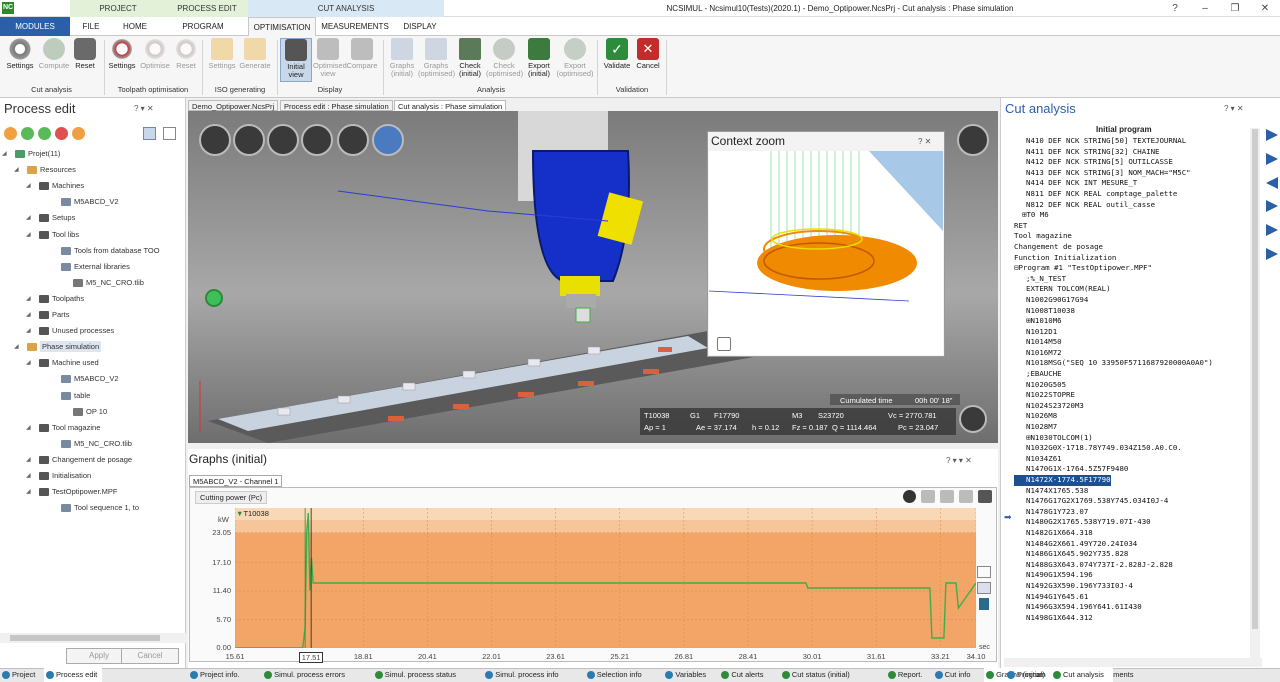 Image resolution: width=1280 pixels, height=682 pixels. I want to click on bottom-tab: Project info., so click(223, 675).